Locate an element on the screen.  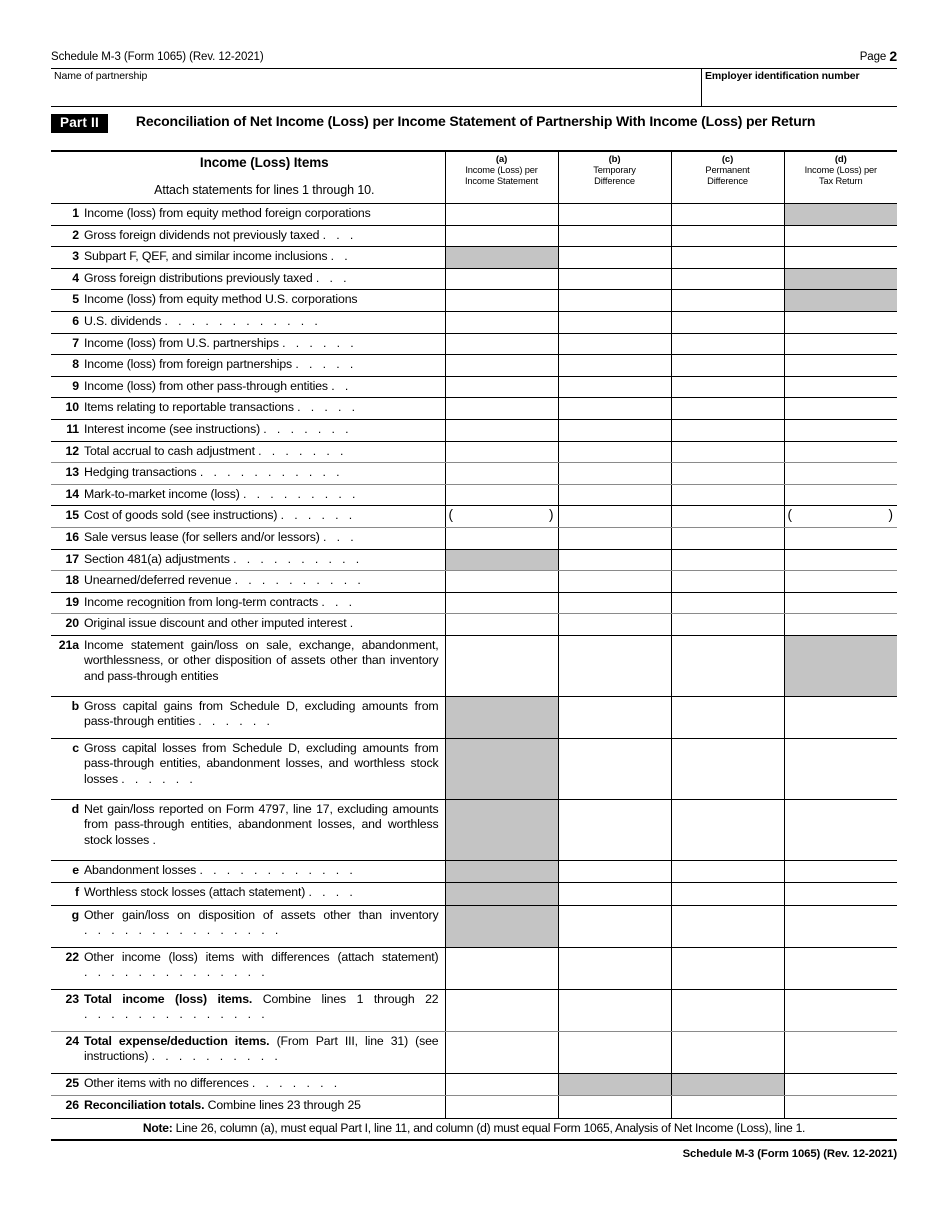
name-of-partnership-field: Name of partnership is located at coordinates (376, 87).